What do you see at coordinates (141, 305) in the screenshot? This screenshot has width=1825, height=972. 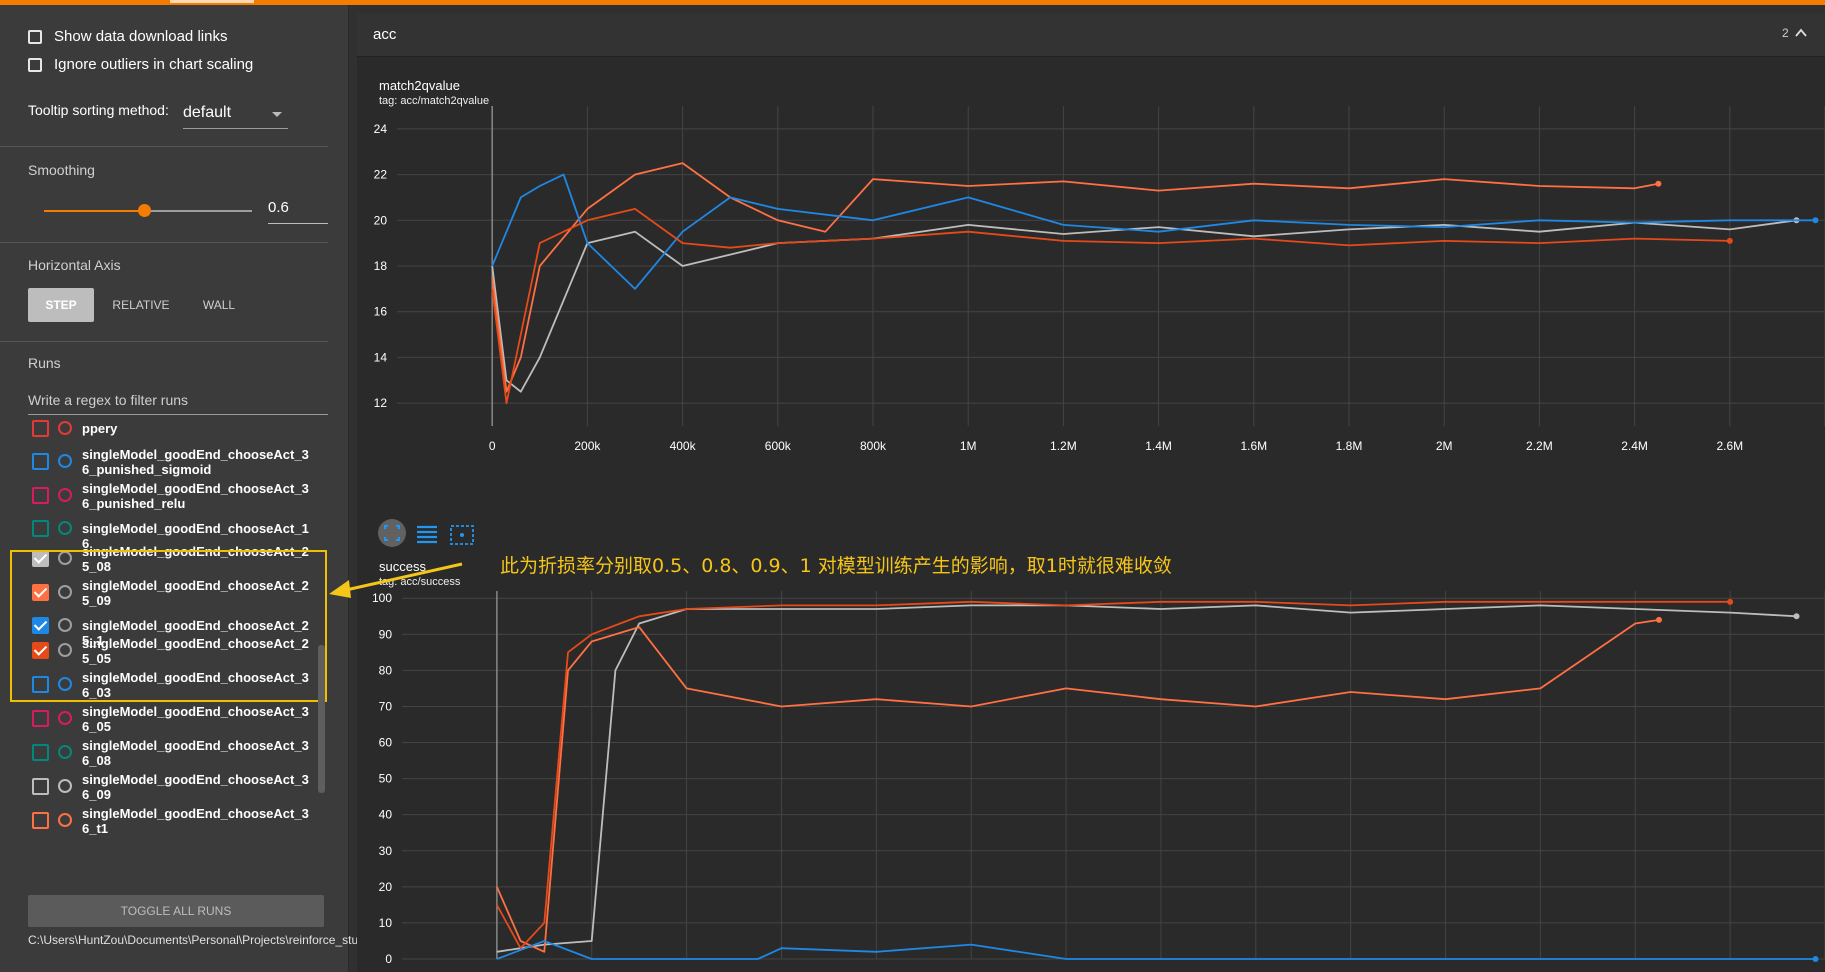 I see `axis-relative-button: RELATIVE` at bounding box center [141, 305].